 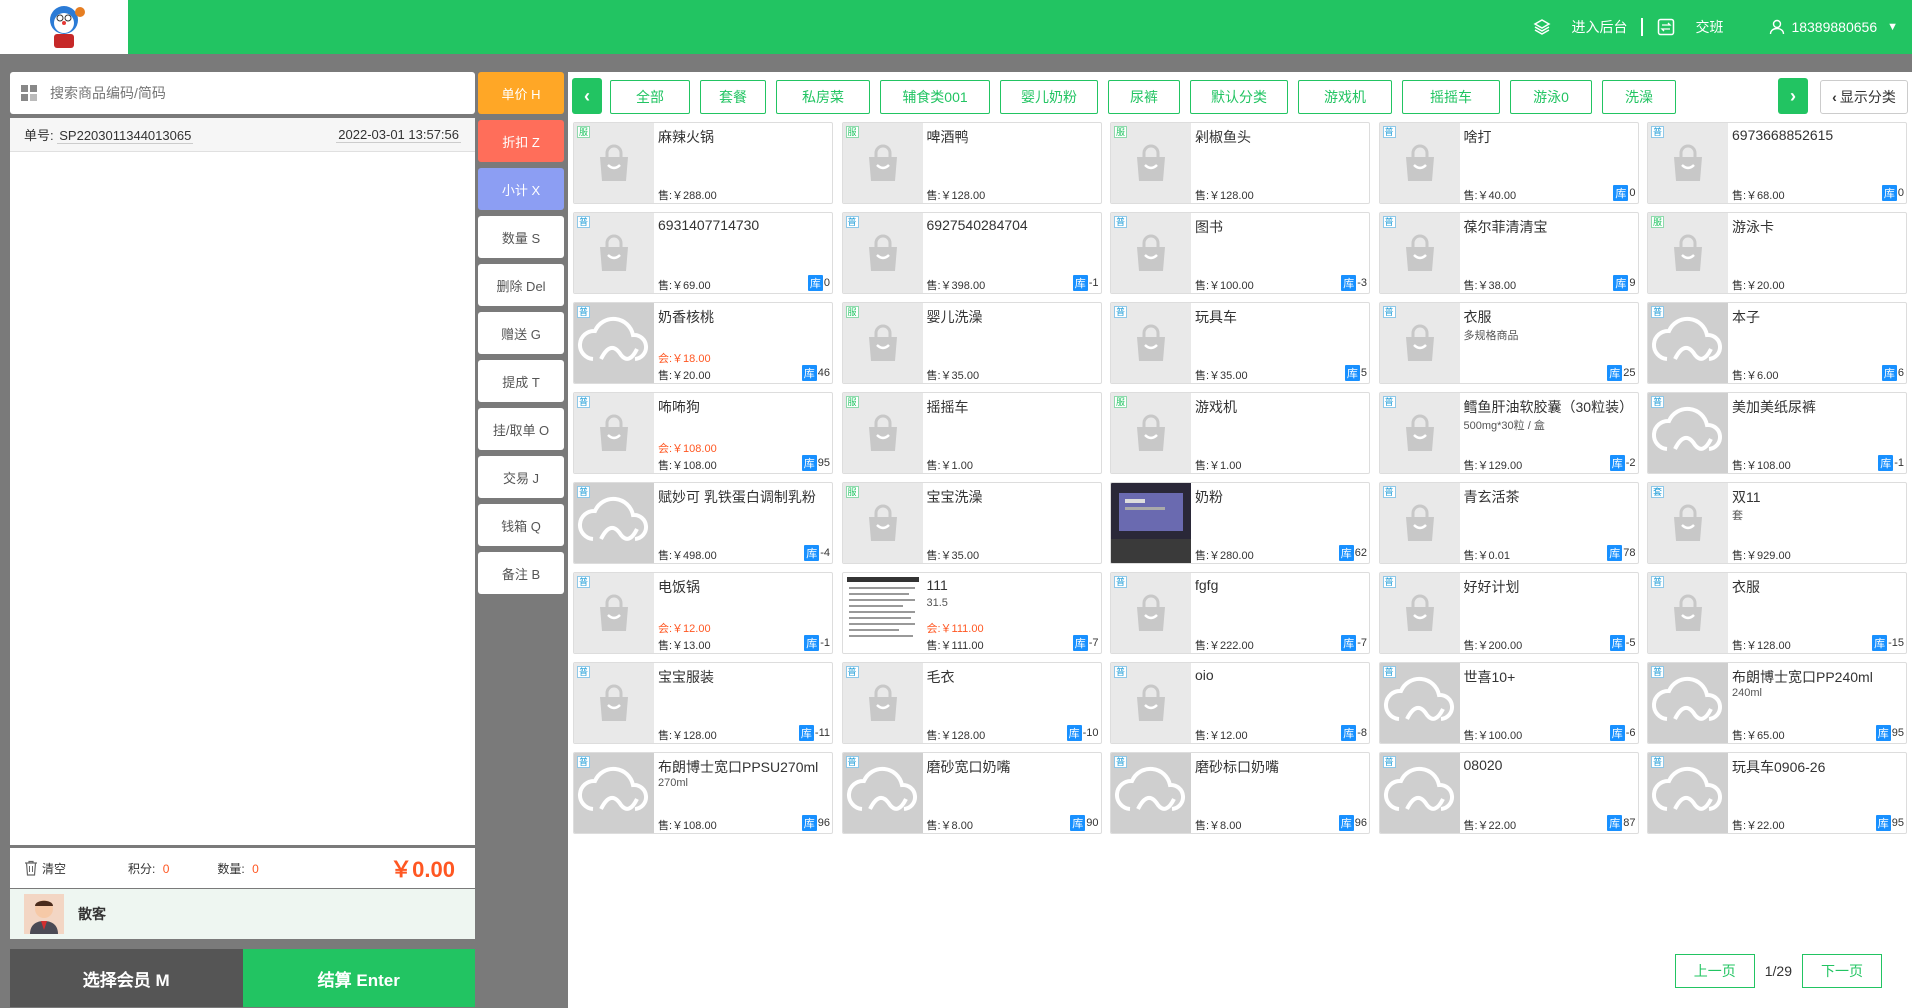 What do you see at coordinates (1777, 433) in the screenshot?
I see `product-card: 普 美加美纸尿裤 售:￥108.00 库 -1` at bounding box center [1777, 433].